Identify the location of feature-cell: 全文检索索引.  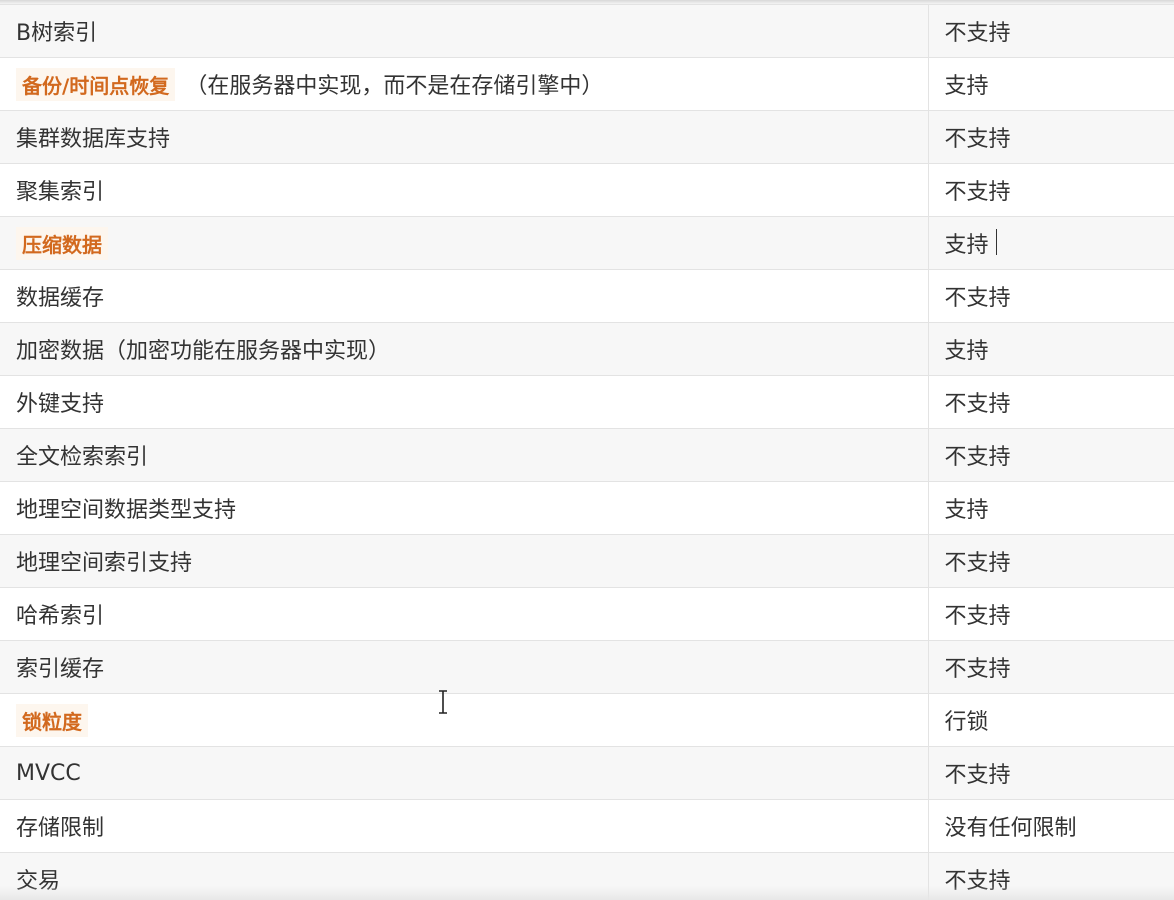
(464, 455).